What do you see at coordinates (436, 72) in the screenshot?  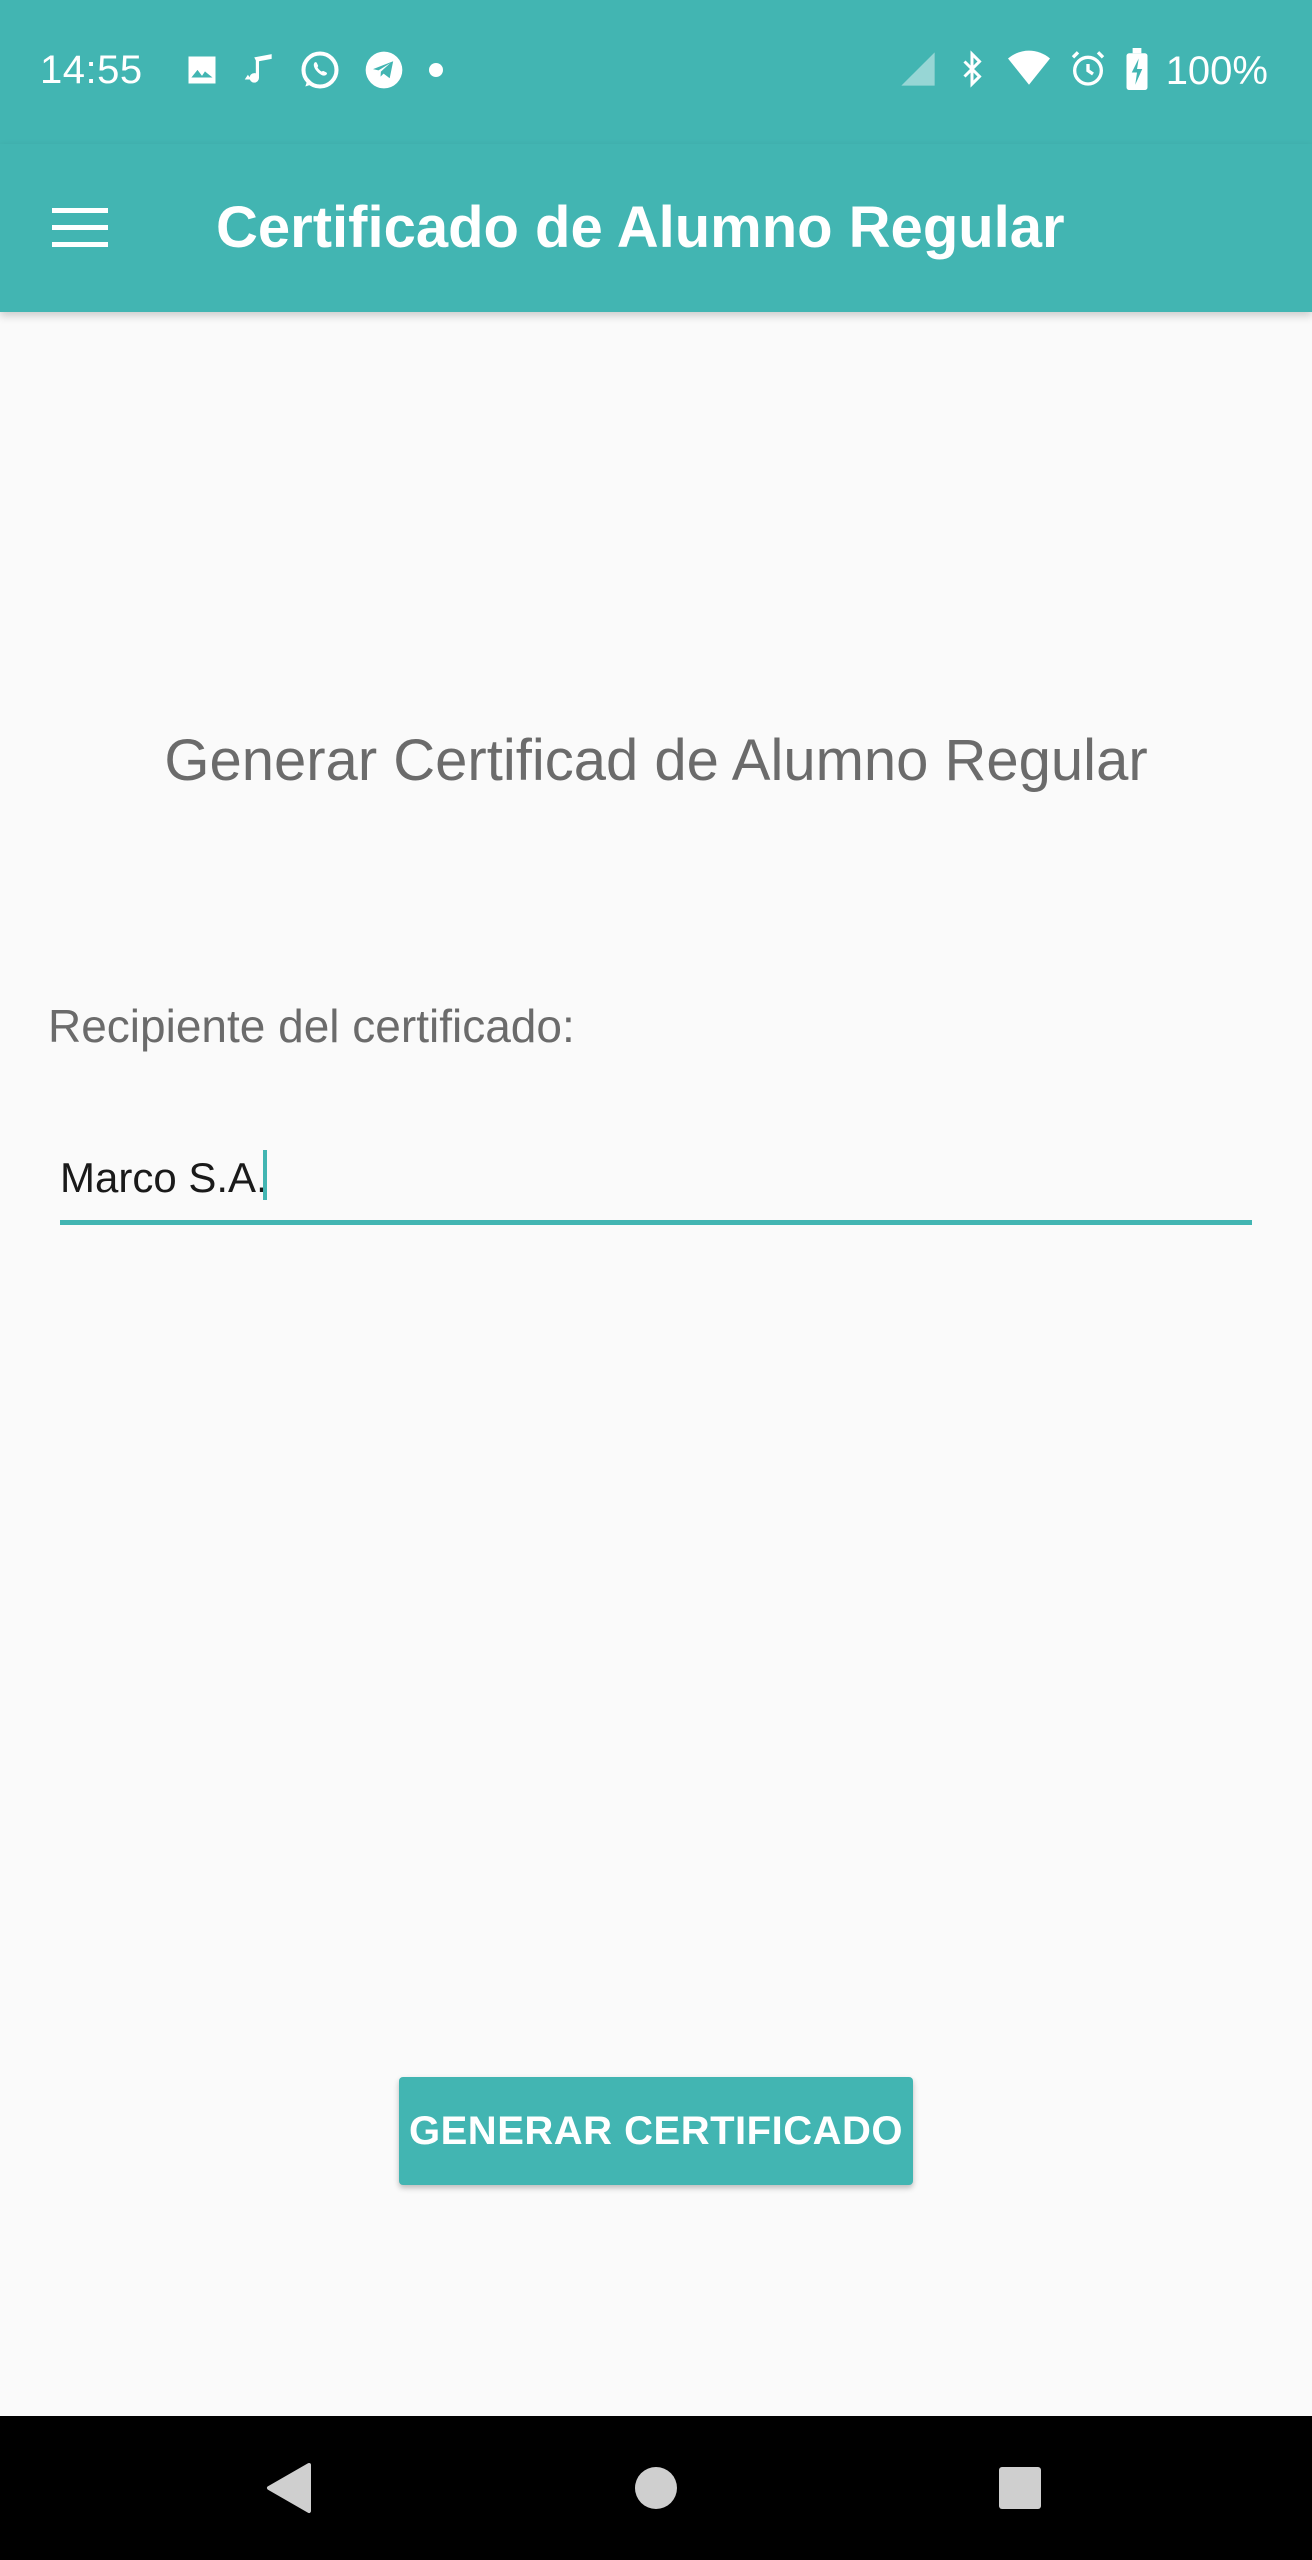 I see `more-dot-icon` at bounding box center [436, 72].